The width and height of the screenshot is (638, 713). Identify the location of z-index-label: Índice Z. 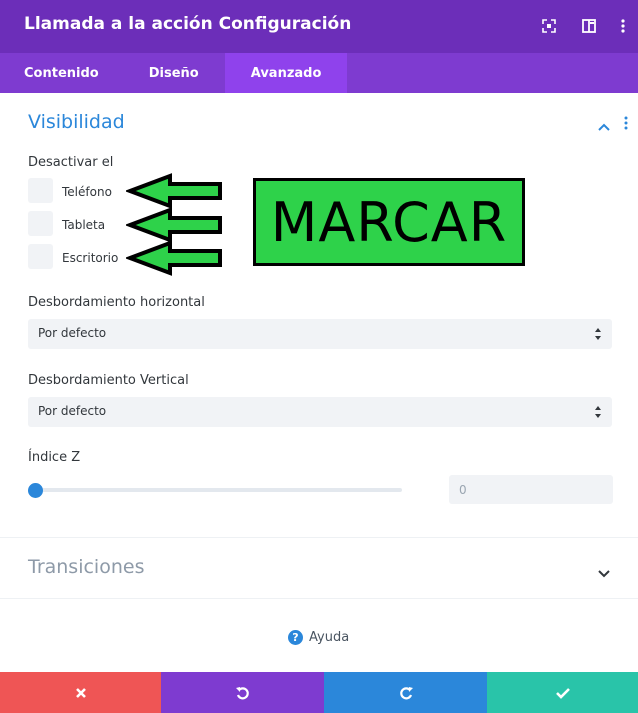
(54, 457).